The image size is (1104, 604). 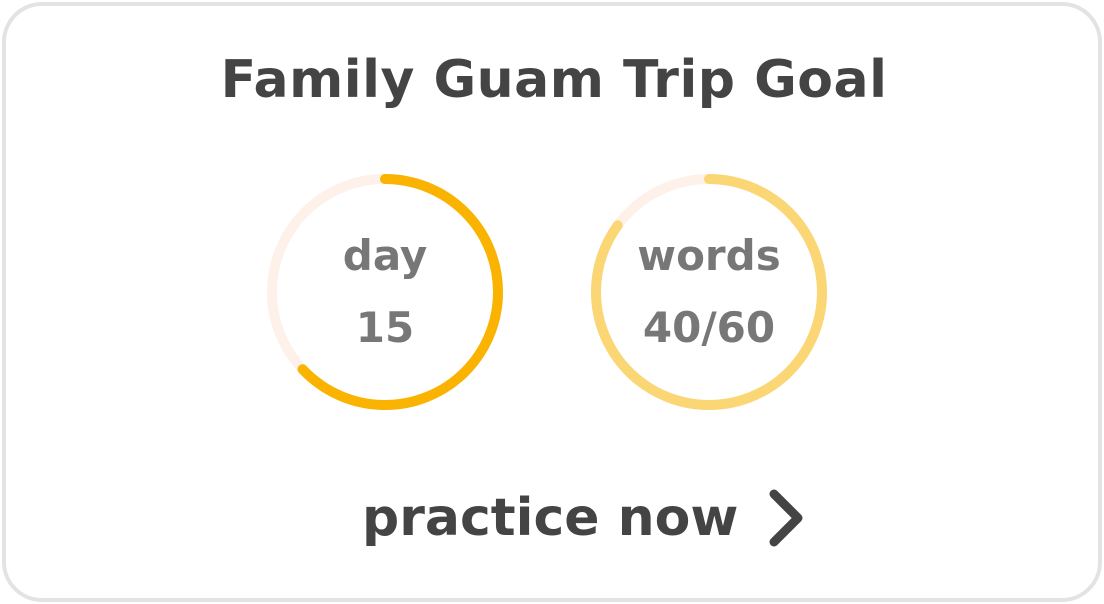 What do you see at coordinates (709, 255) in the screenshot?
I see `words-label: words` at bounding box center [709, 255].